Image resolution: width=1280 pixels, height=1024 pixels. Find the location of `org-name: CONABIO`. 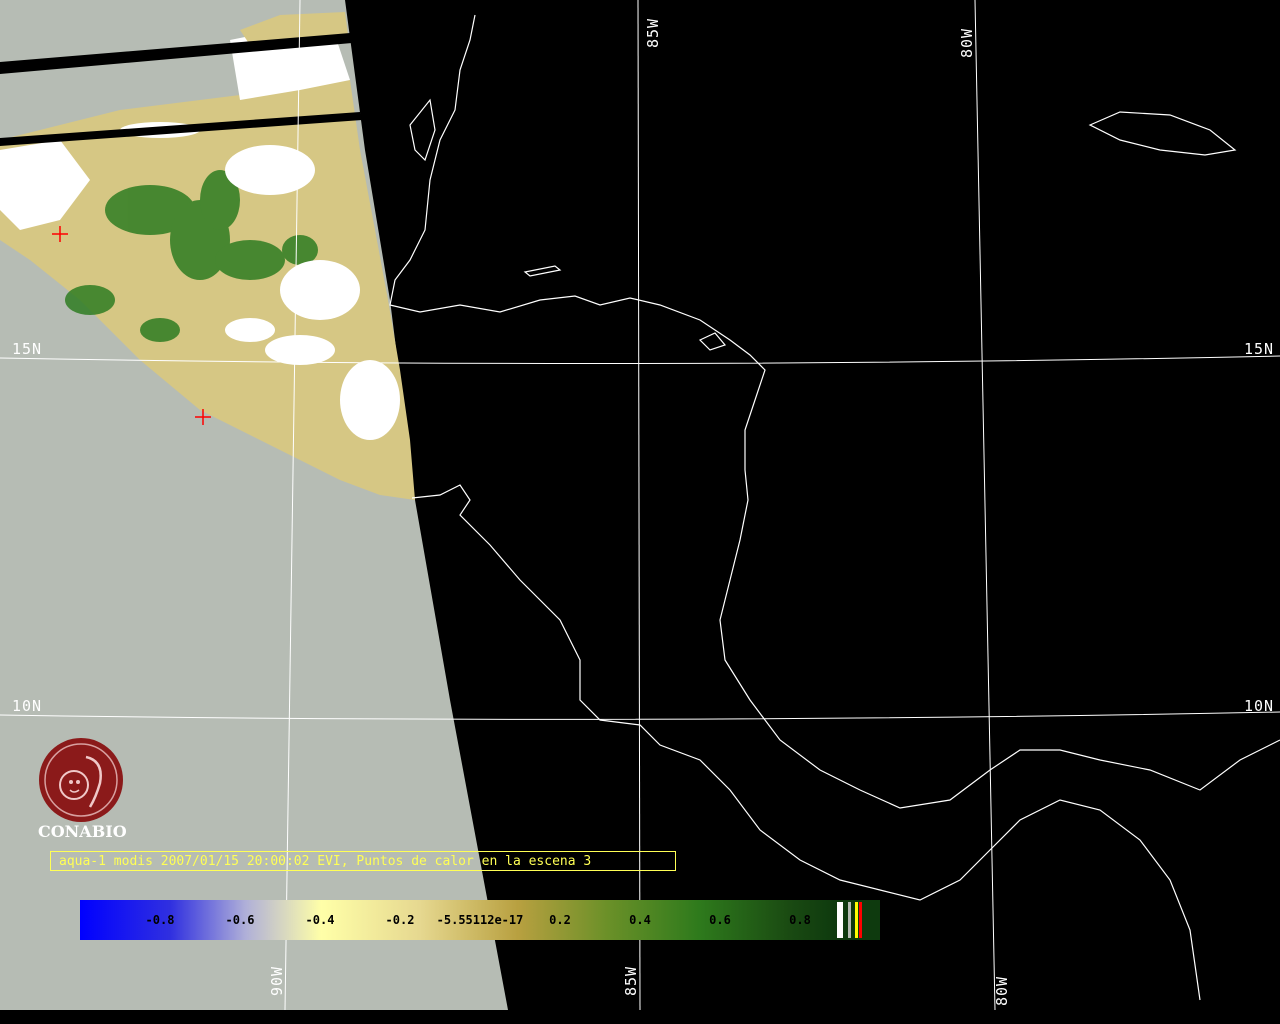

org-name: CONABIO is located at coordinates (82, 831).